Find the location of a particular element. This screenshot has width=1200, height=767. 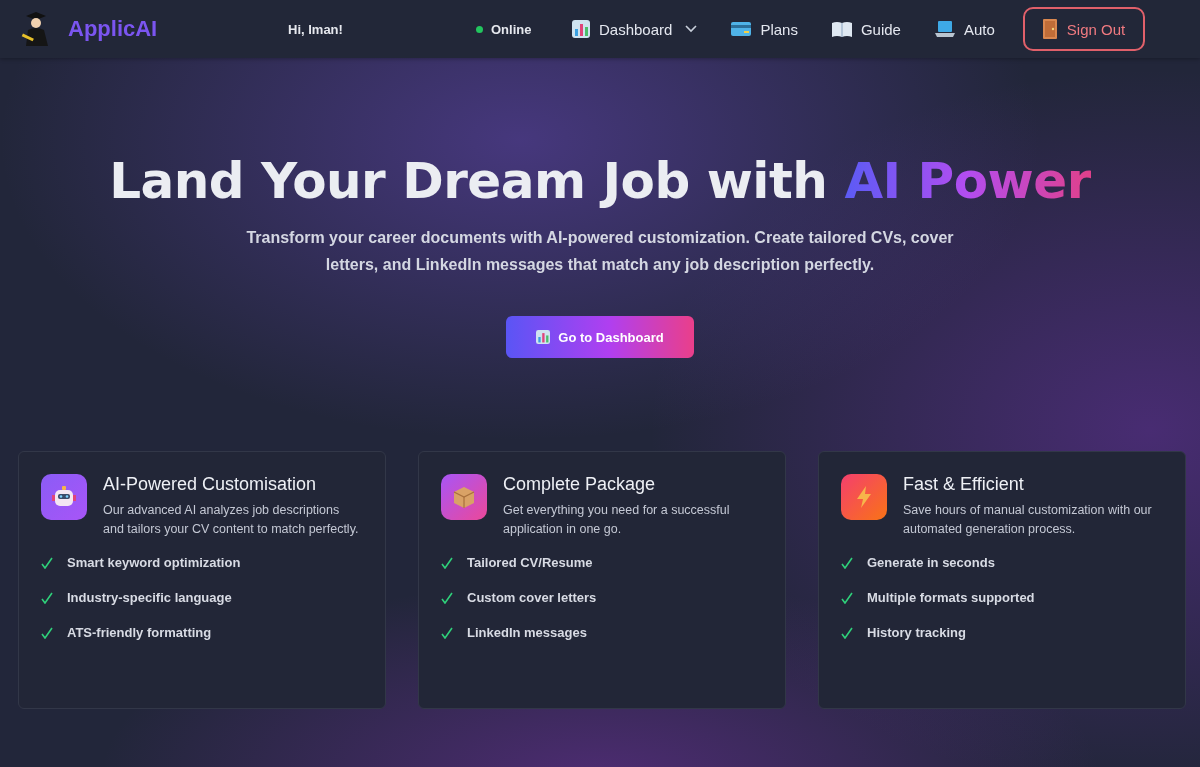

dashboard-button: Go to Dashboard is located at coordinates (600, 337).